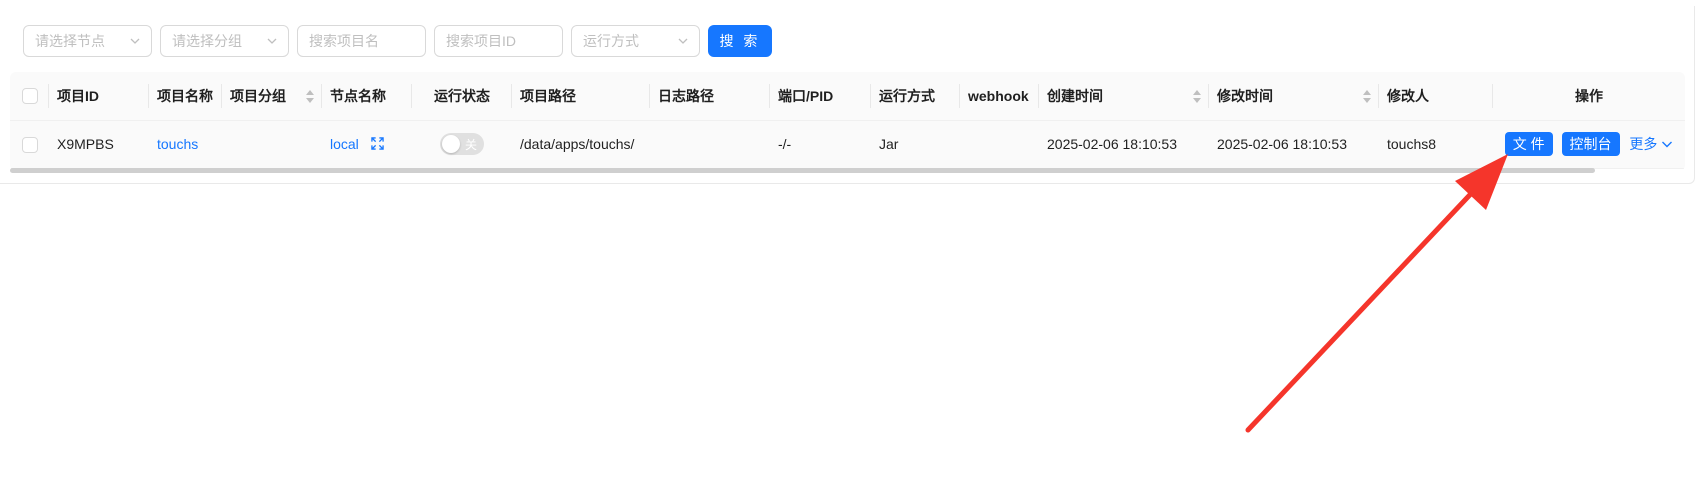 The image size is (1695, 500). I want to click on project-path-cell: /data/apps/touchs/, so click(581, 144).